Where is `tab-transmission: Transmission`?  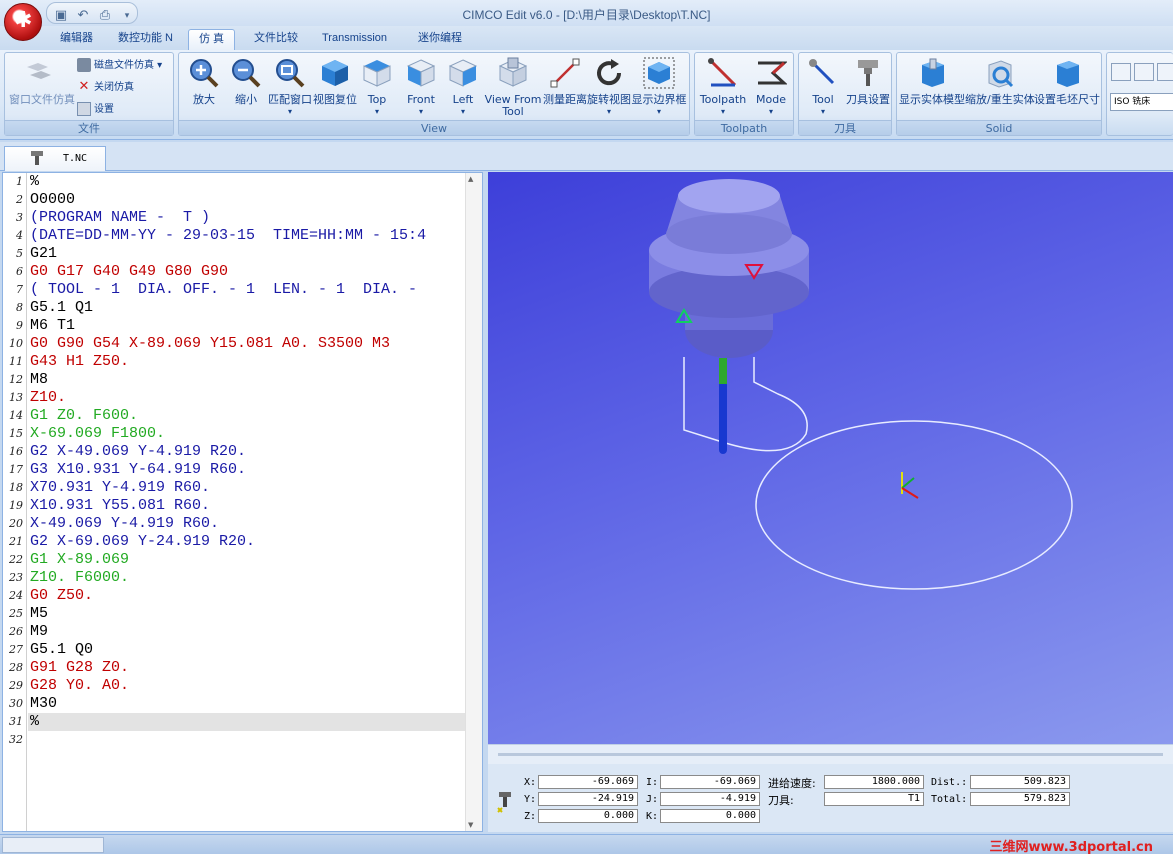 tab-transmission: Transmission is located at coordinates (354, 39).